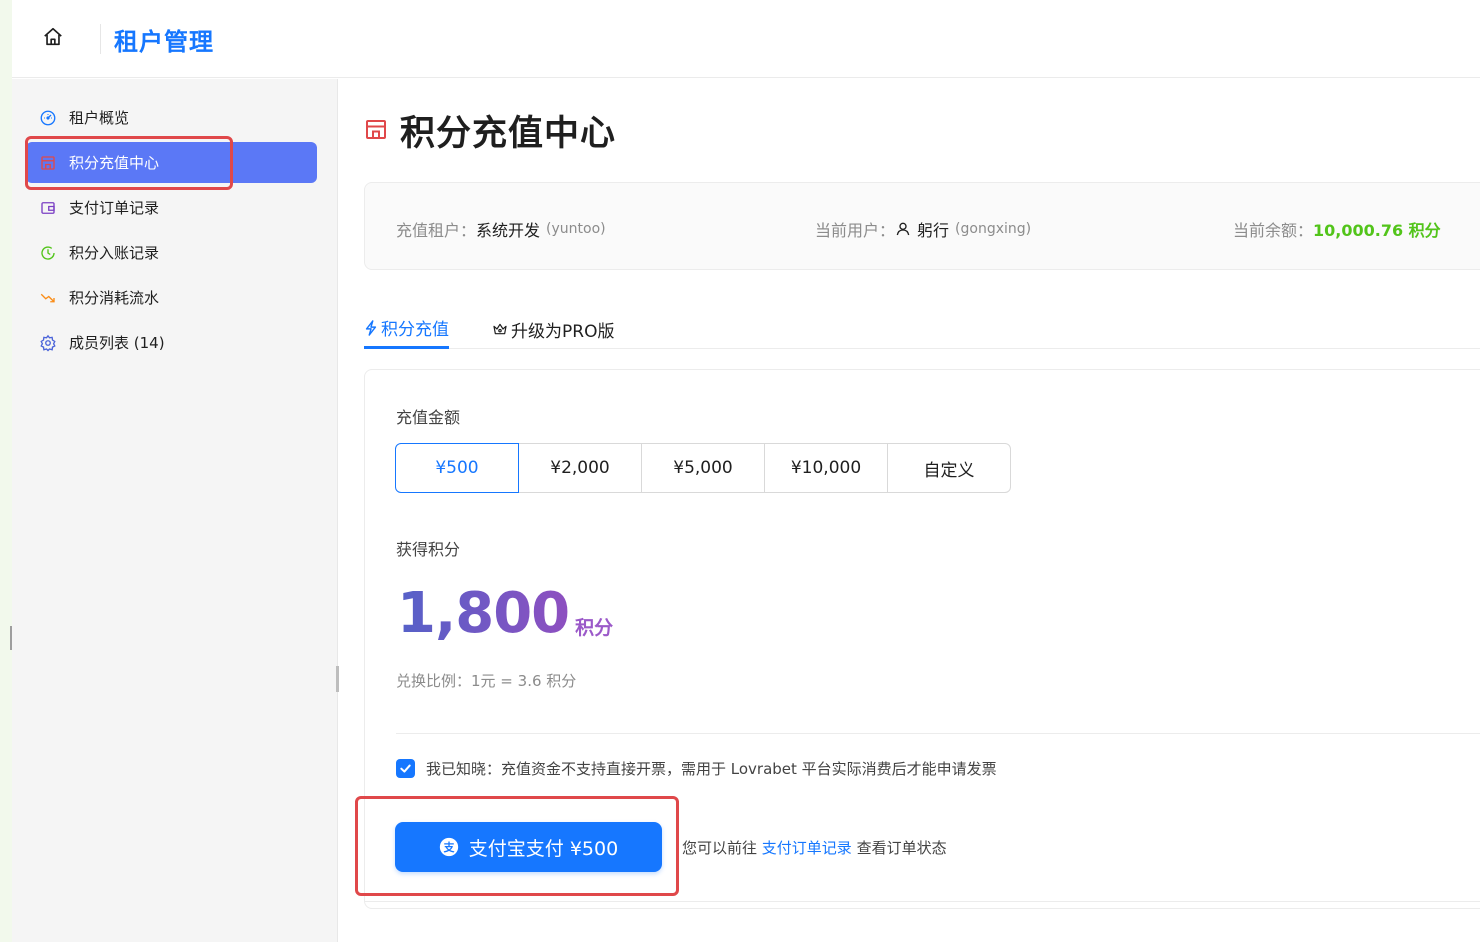 This screenshot has width=1480, height=942. I want to click on alipay-icon: 支, so click(449, 847).